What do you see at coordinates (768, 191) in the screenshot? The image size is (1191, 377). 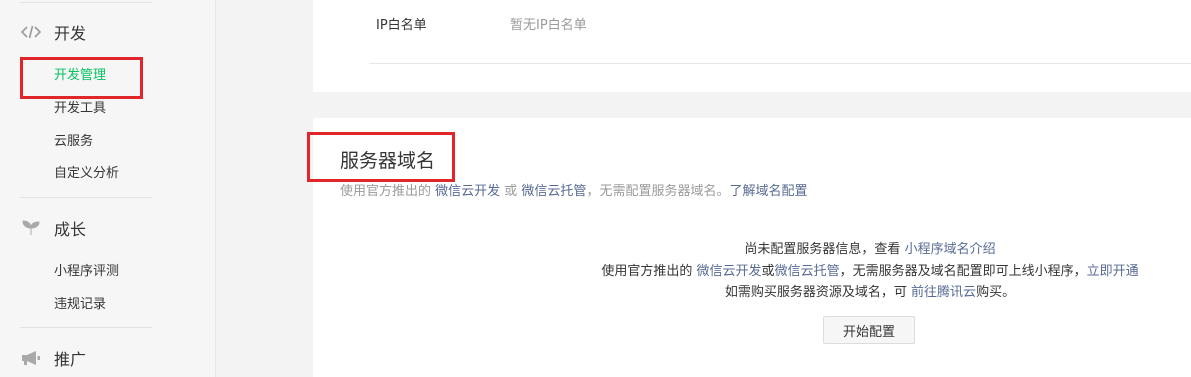 I see `learn-domain-config-link: 了解域名配置` at bounding box center [768, 191].